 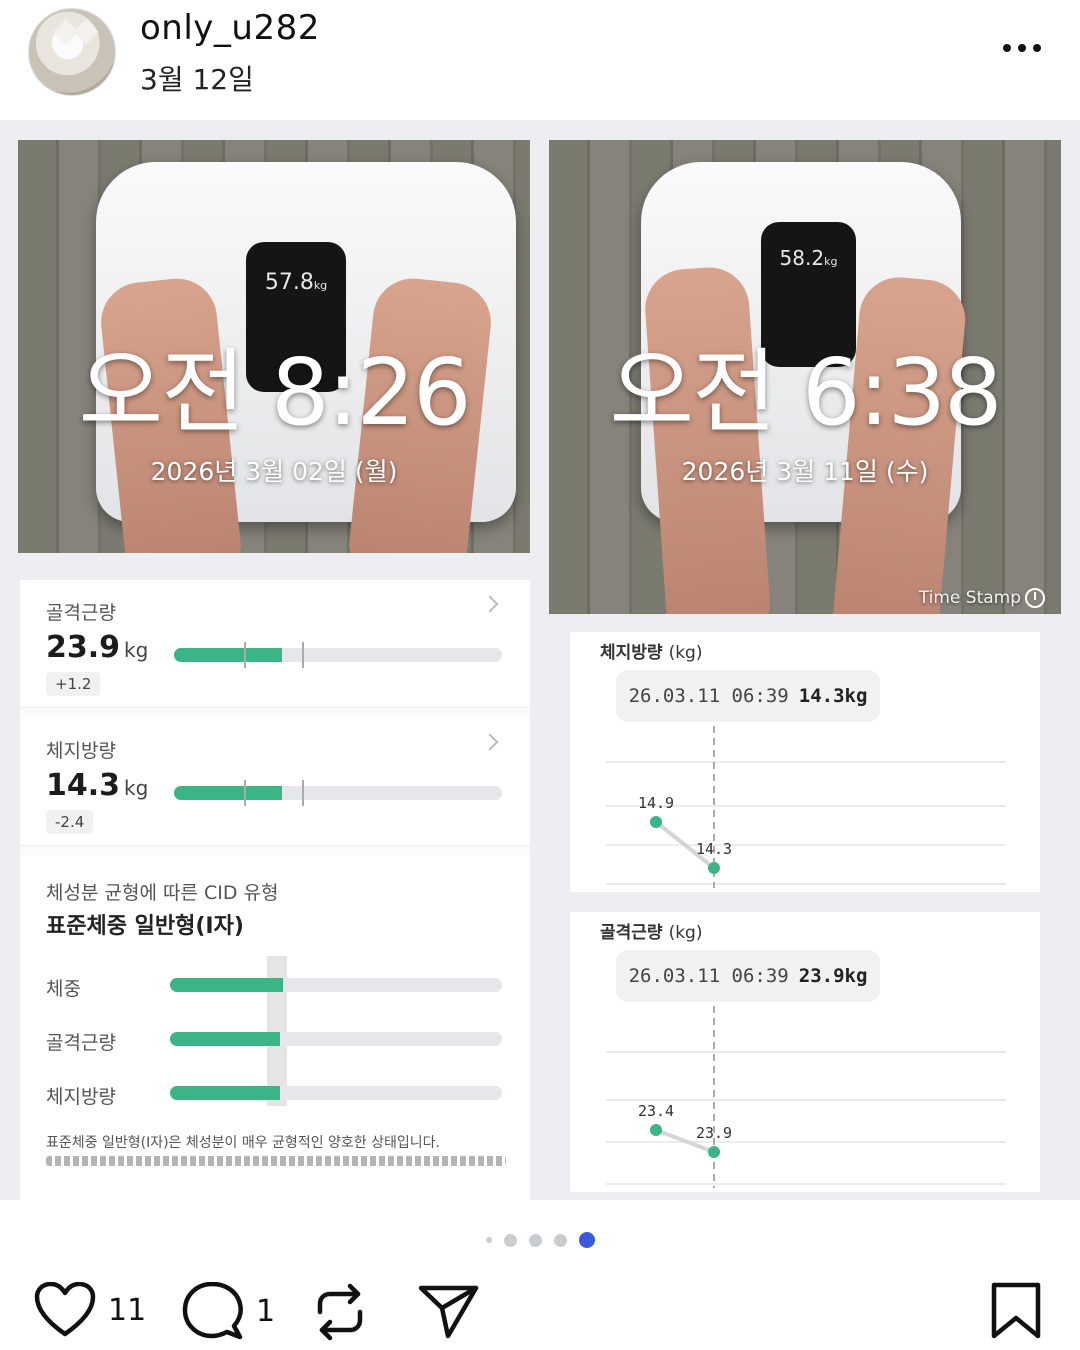 I want to click on repost-button, so click(x=340, y=1312).